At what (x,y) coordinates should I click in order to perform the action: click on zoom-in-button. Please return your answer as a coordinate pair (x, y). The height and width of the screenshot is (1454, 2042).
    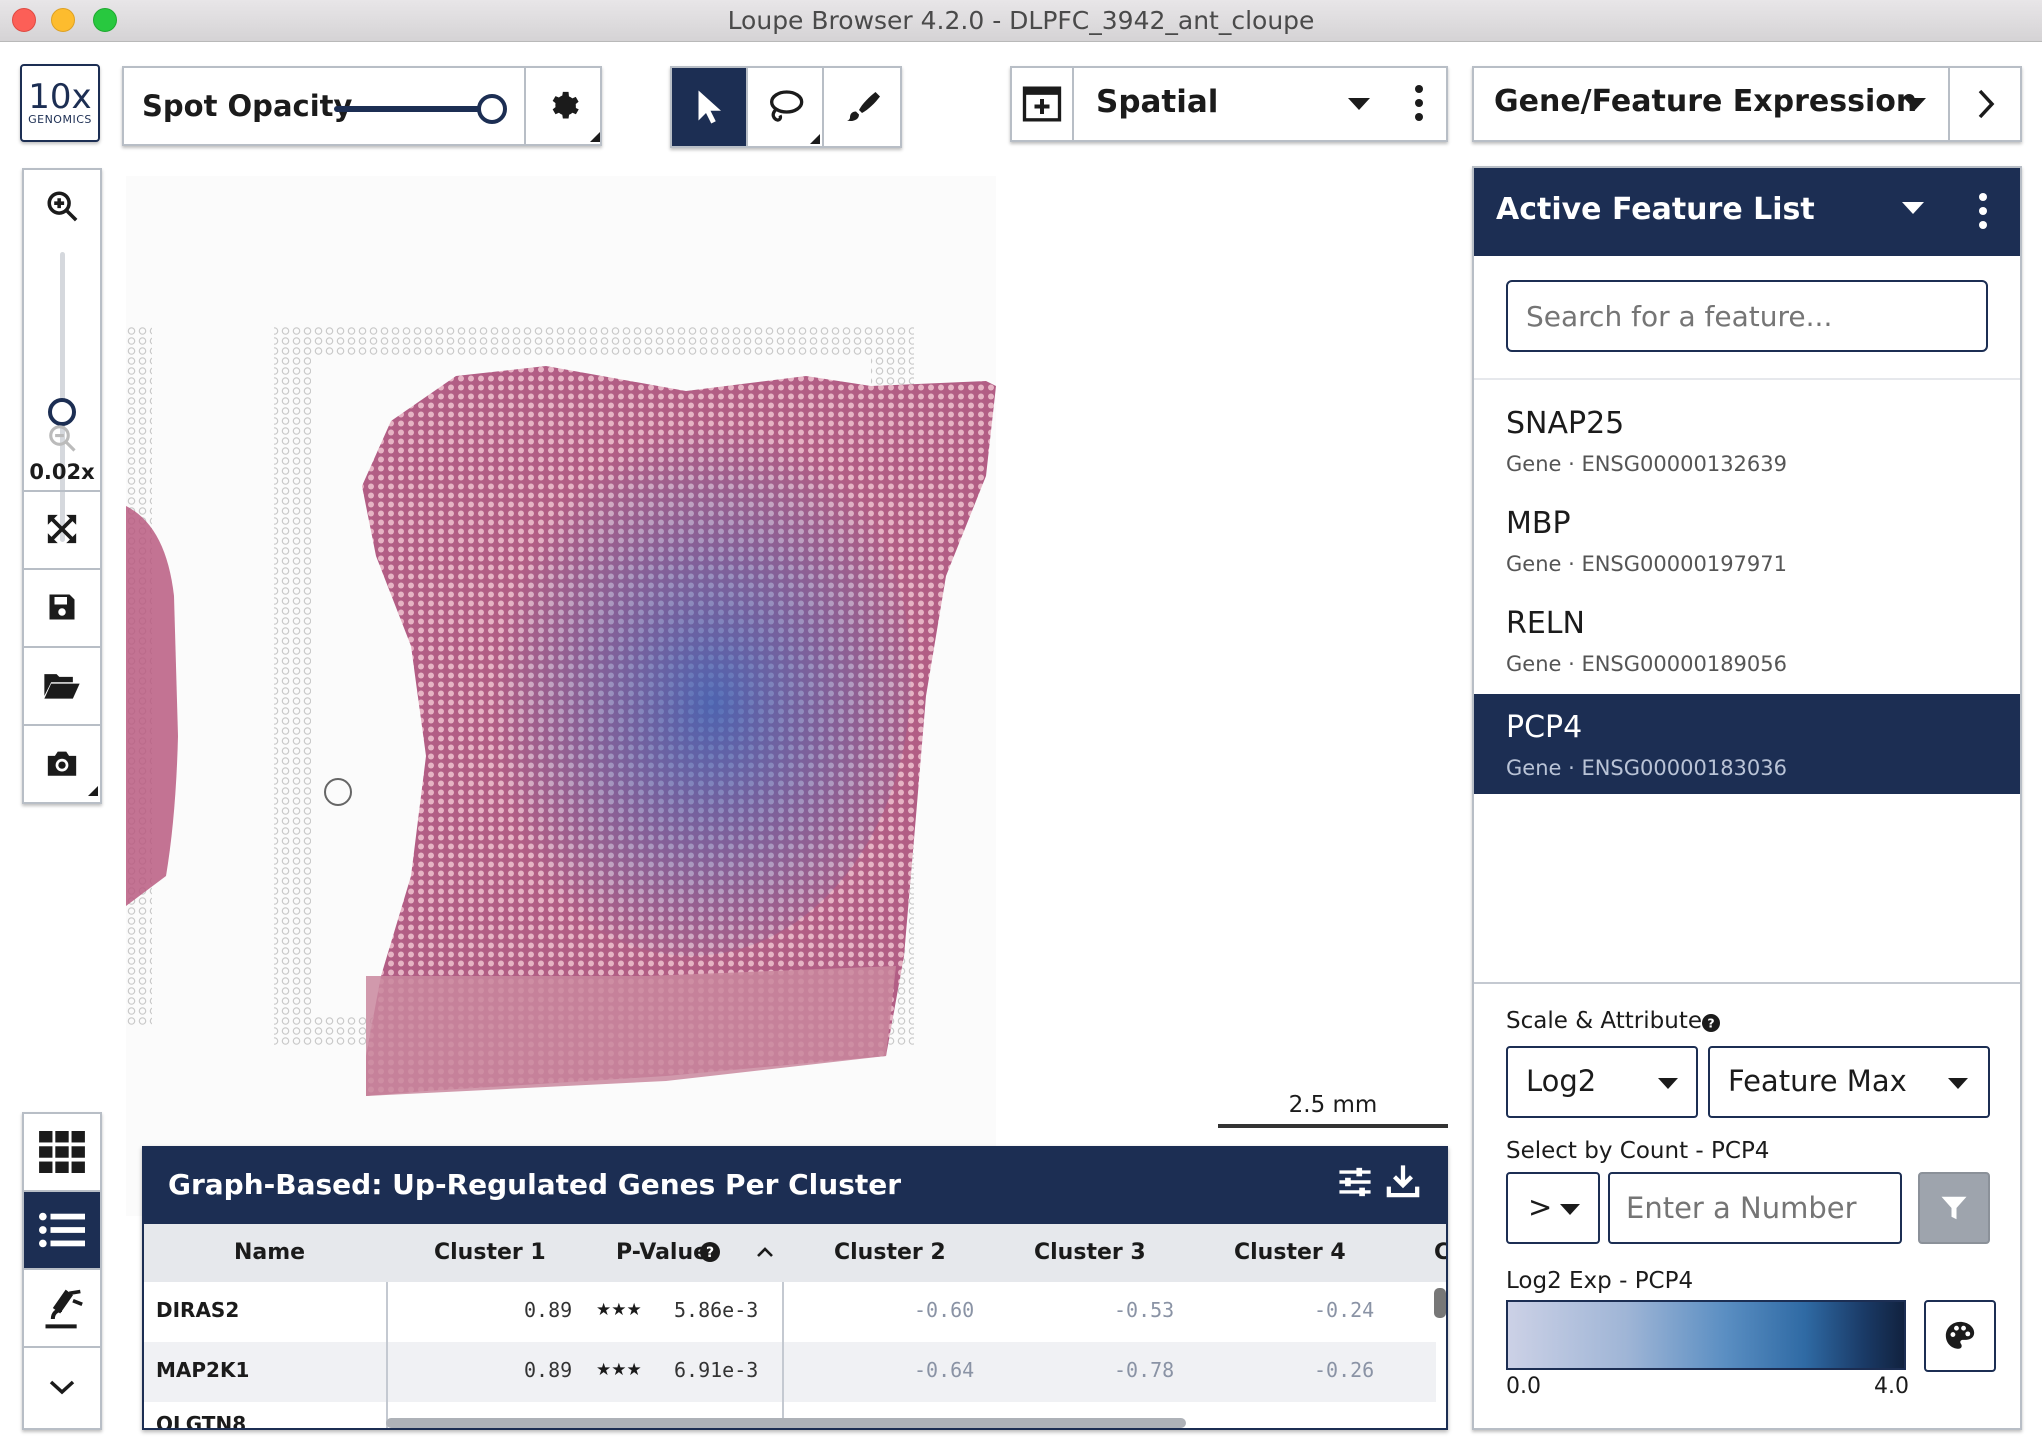
    Looking at the image, I should click on (62, 206).